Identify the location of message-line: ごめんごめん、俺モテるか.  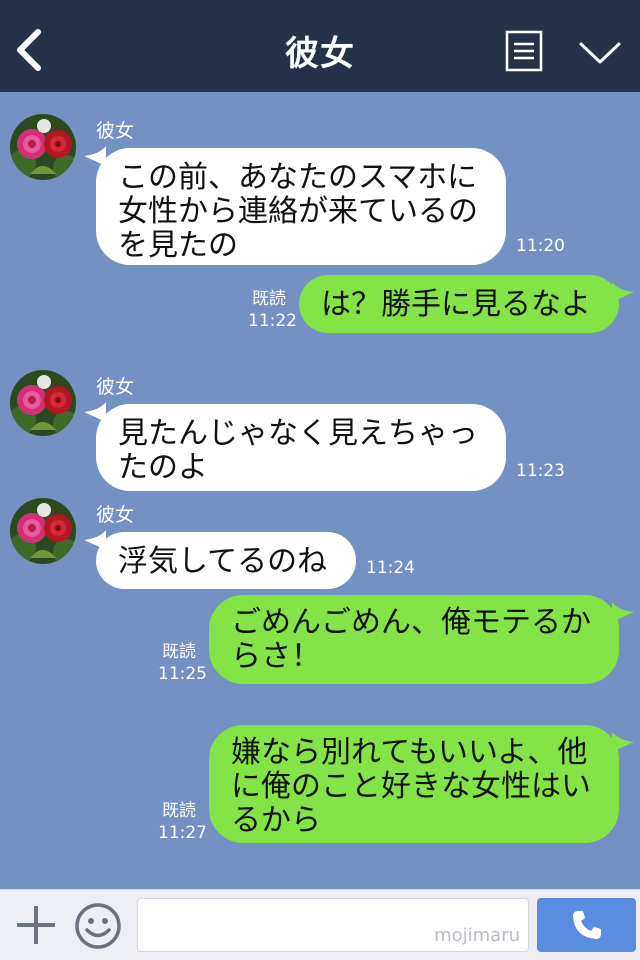
(411, 622).